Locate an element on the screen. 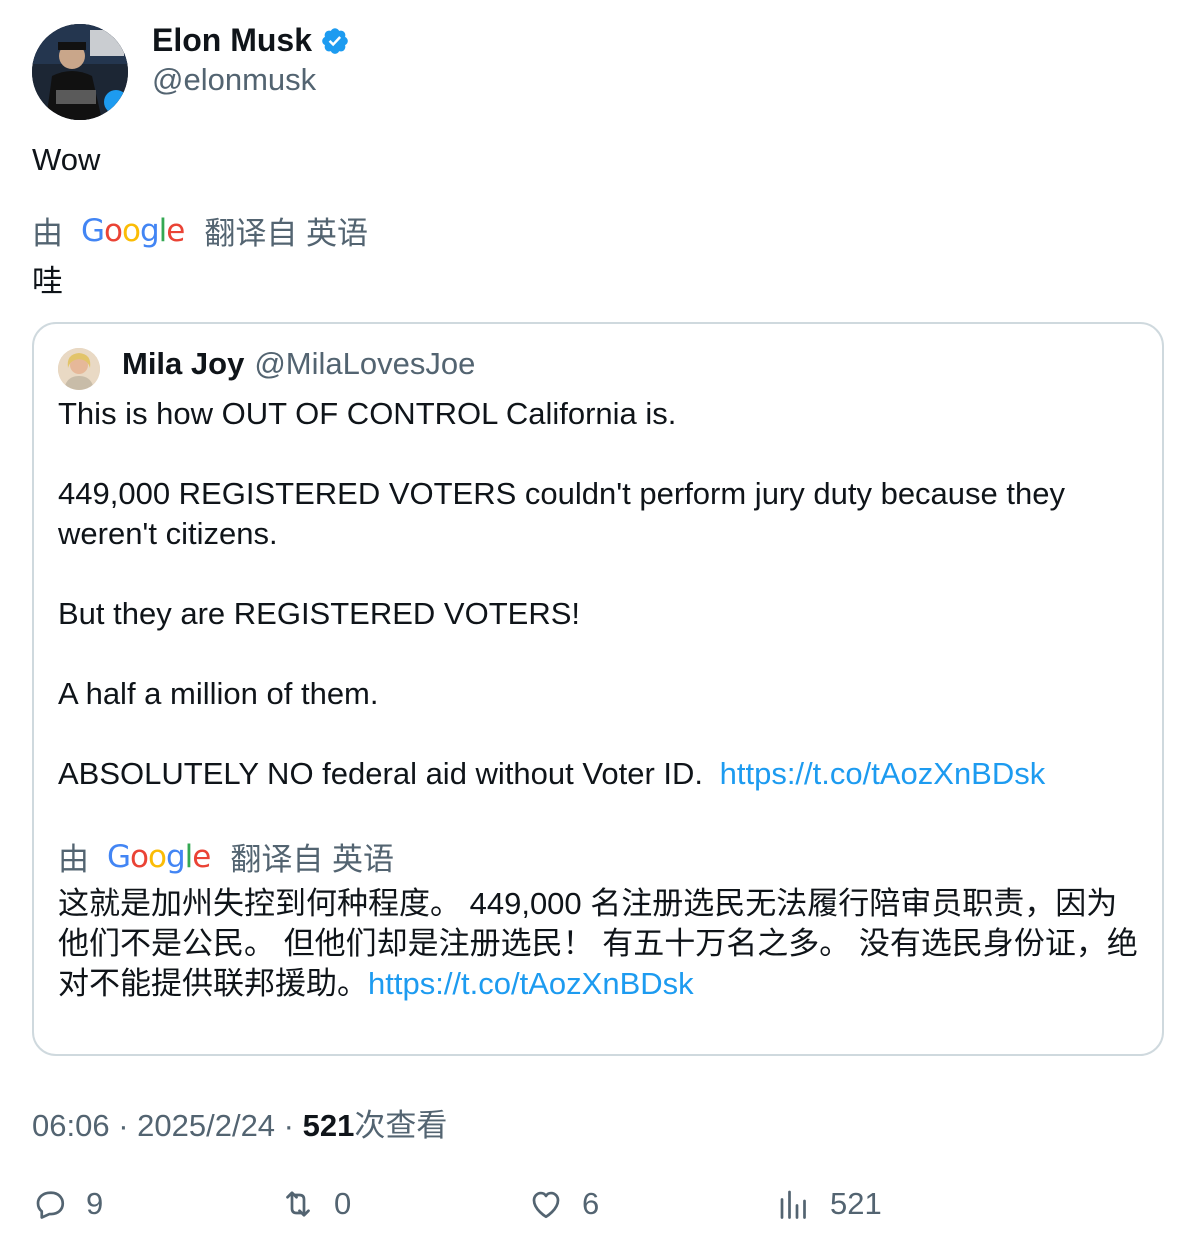 This screenshot has width=1196, height=1256. author-handle: @elonmusk is located at coordinates (234, 80).